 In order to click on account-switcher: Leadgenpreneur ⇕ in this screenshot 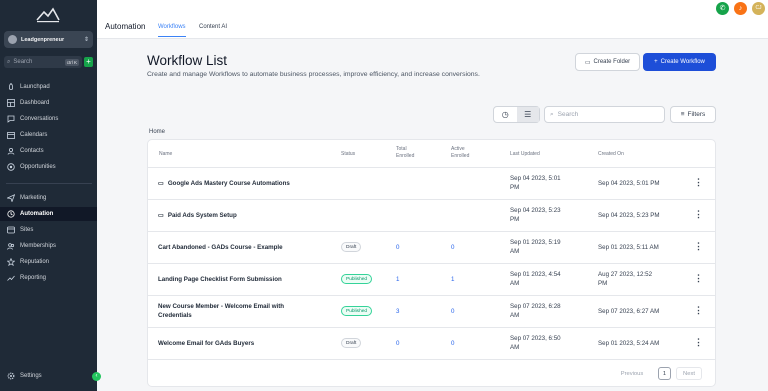, I will do `click(48, 39)`.